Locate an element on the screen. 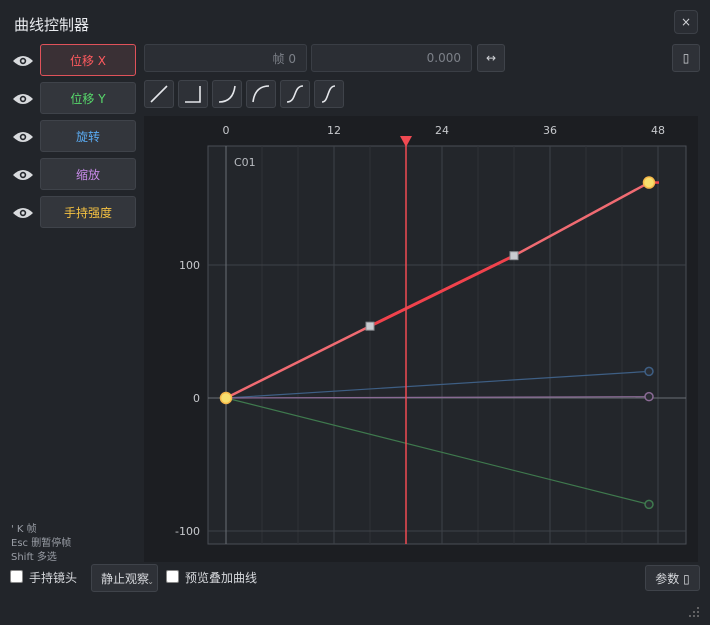  y-tick-label: -100 is located at coordinates (187, 531).